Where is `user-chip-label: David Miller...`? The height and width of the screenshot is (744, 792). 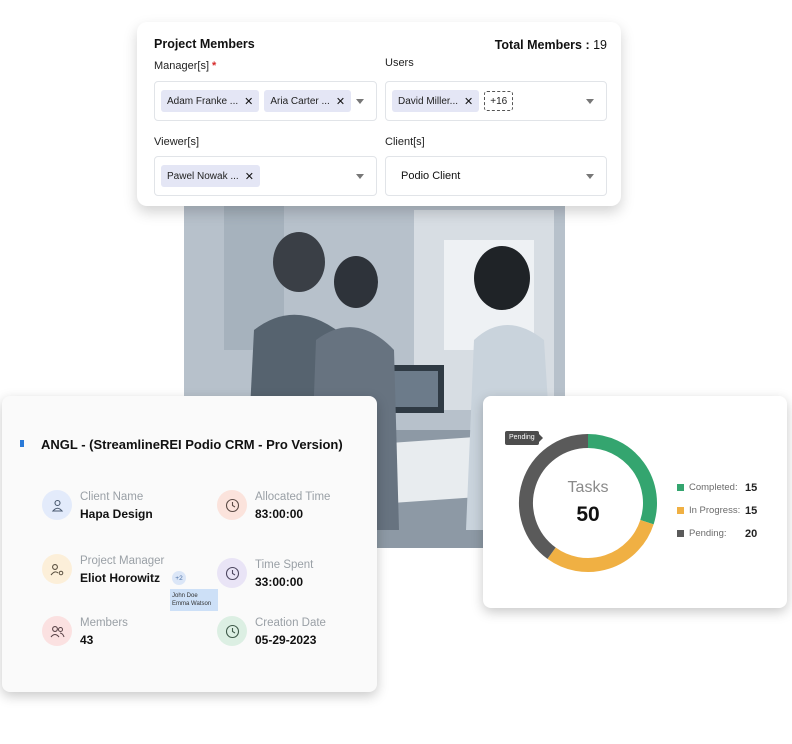
user-chip-label: David Miller... is located at coordinates (428, 101).